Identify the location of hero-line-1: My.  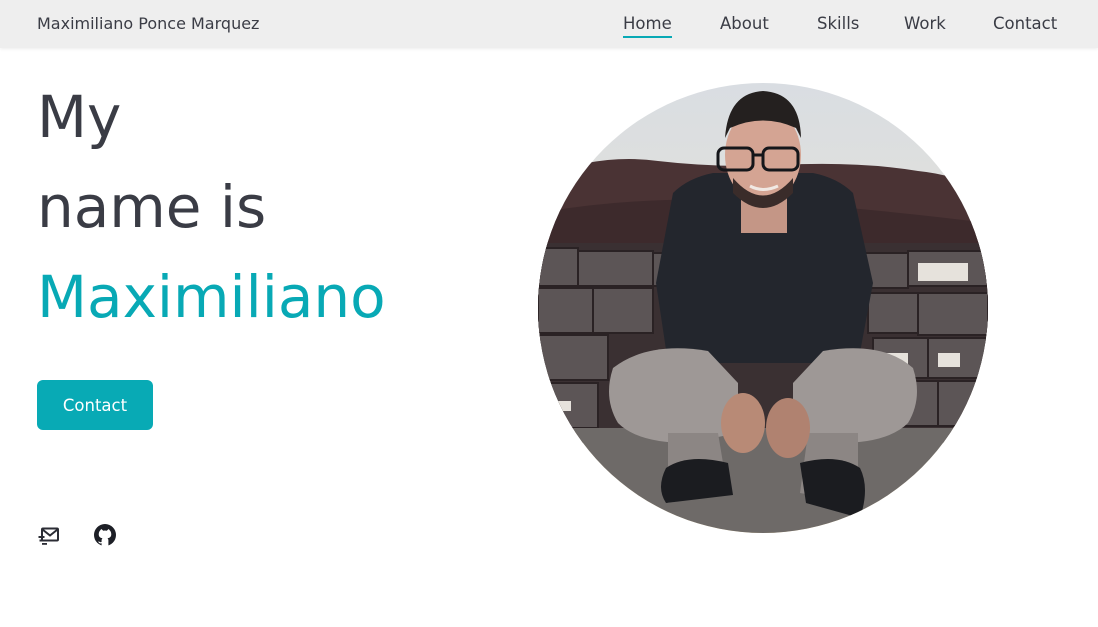
(79, 117).